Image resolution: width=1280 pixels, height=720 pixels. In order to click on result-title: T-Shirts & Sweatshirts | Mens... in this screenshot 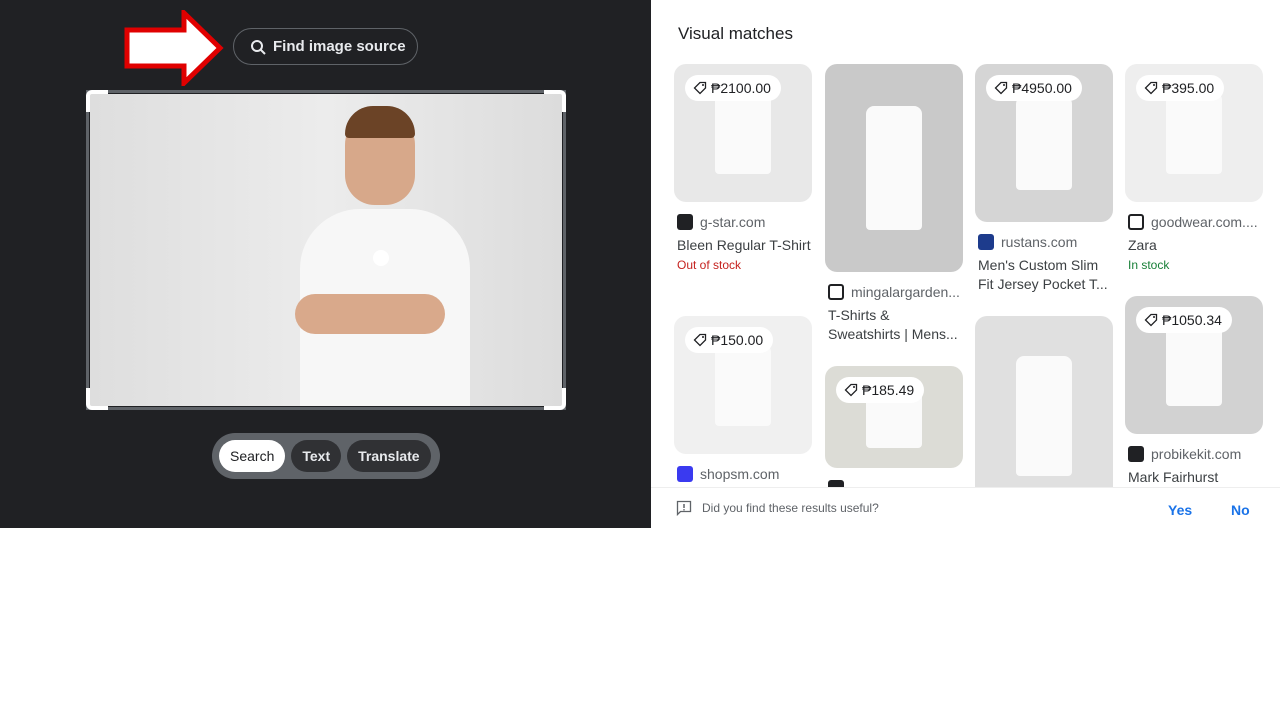, I will do `click(894, 325)`.